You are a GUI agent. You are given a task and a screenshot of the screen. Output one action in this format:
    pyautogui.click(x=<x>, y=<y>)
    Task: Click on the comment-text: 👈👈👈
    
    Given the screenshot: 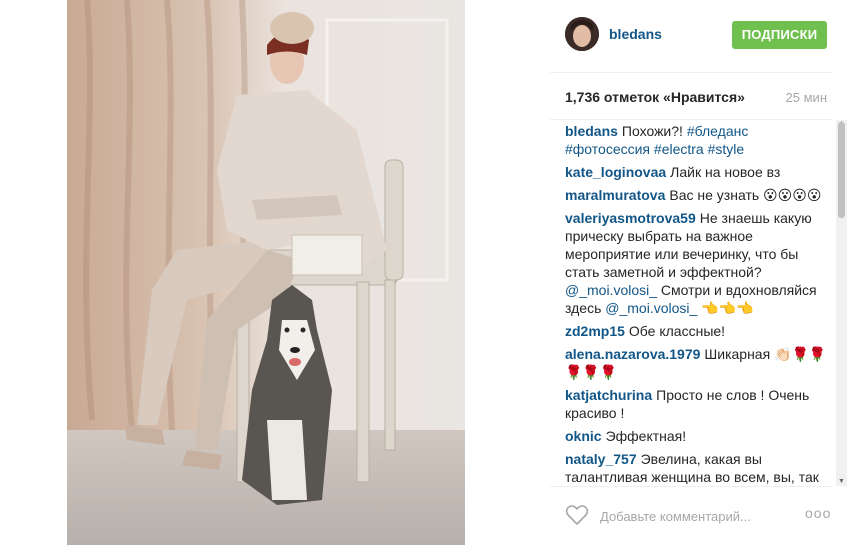 What is the action you would take?
    pyautogui.click(x=727, y=308)
    